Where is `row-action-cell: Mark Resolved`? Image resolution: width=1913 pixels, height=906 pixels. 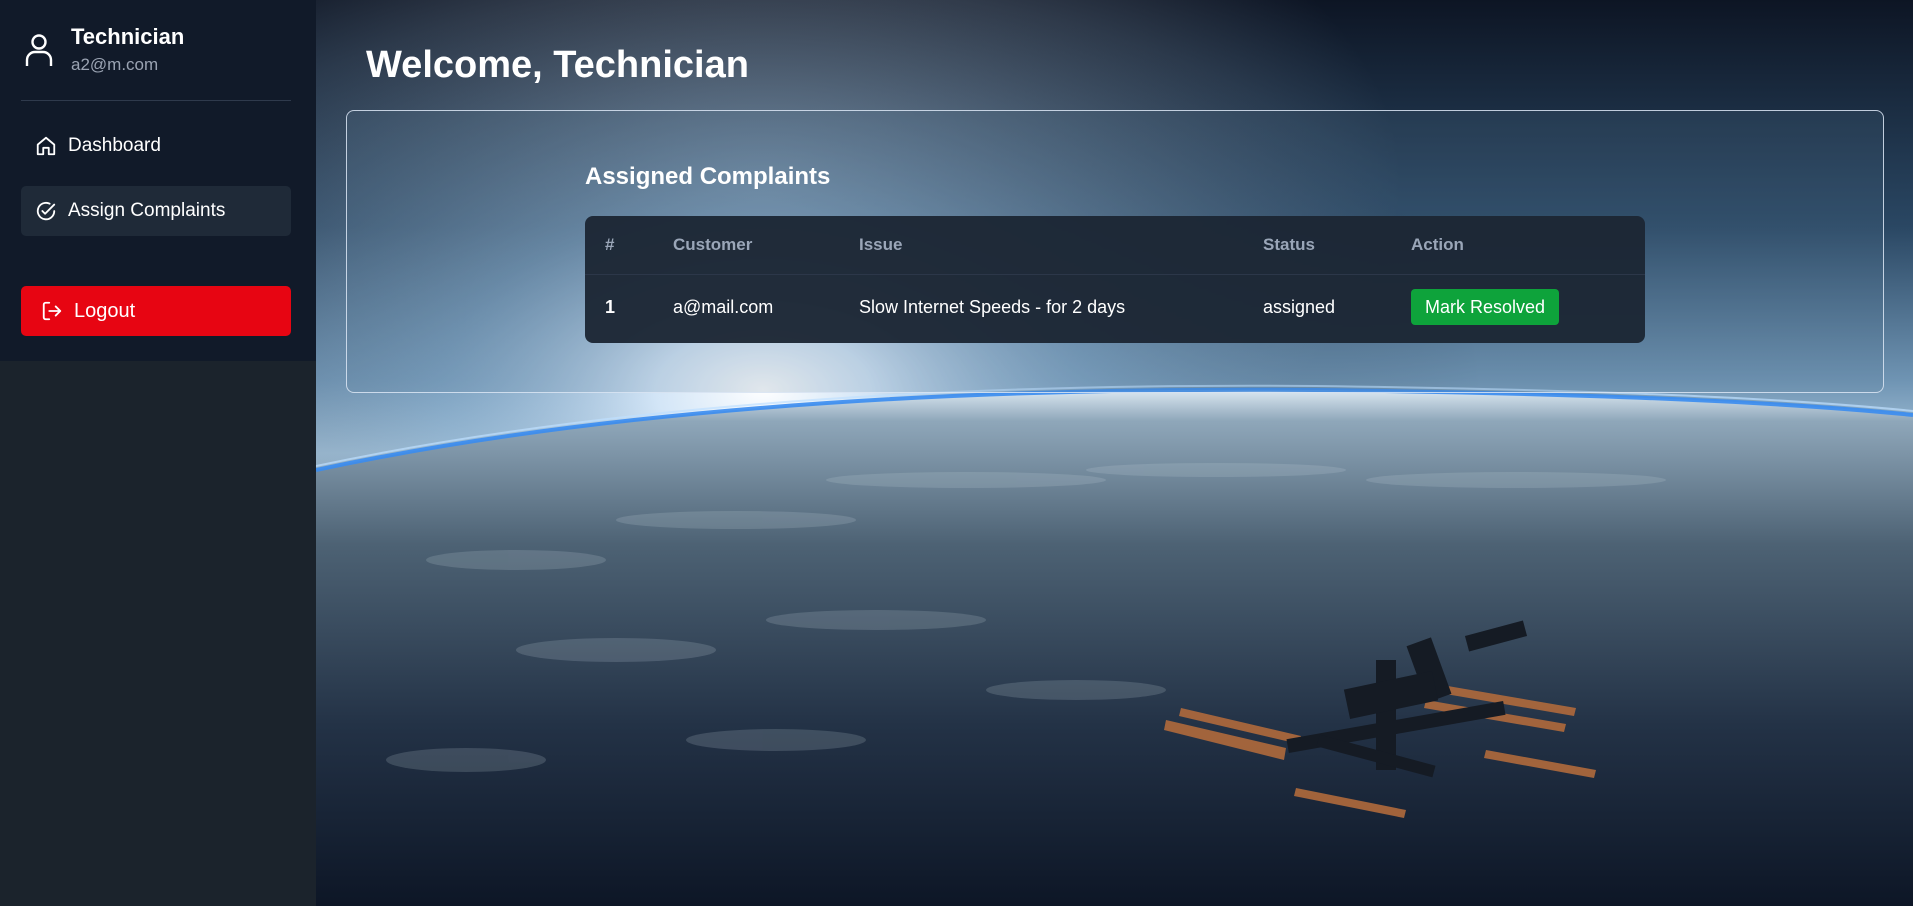
row-action-cell: Mark Resolved is located at coordinates (1518, 307).